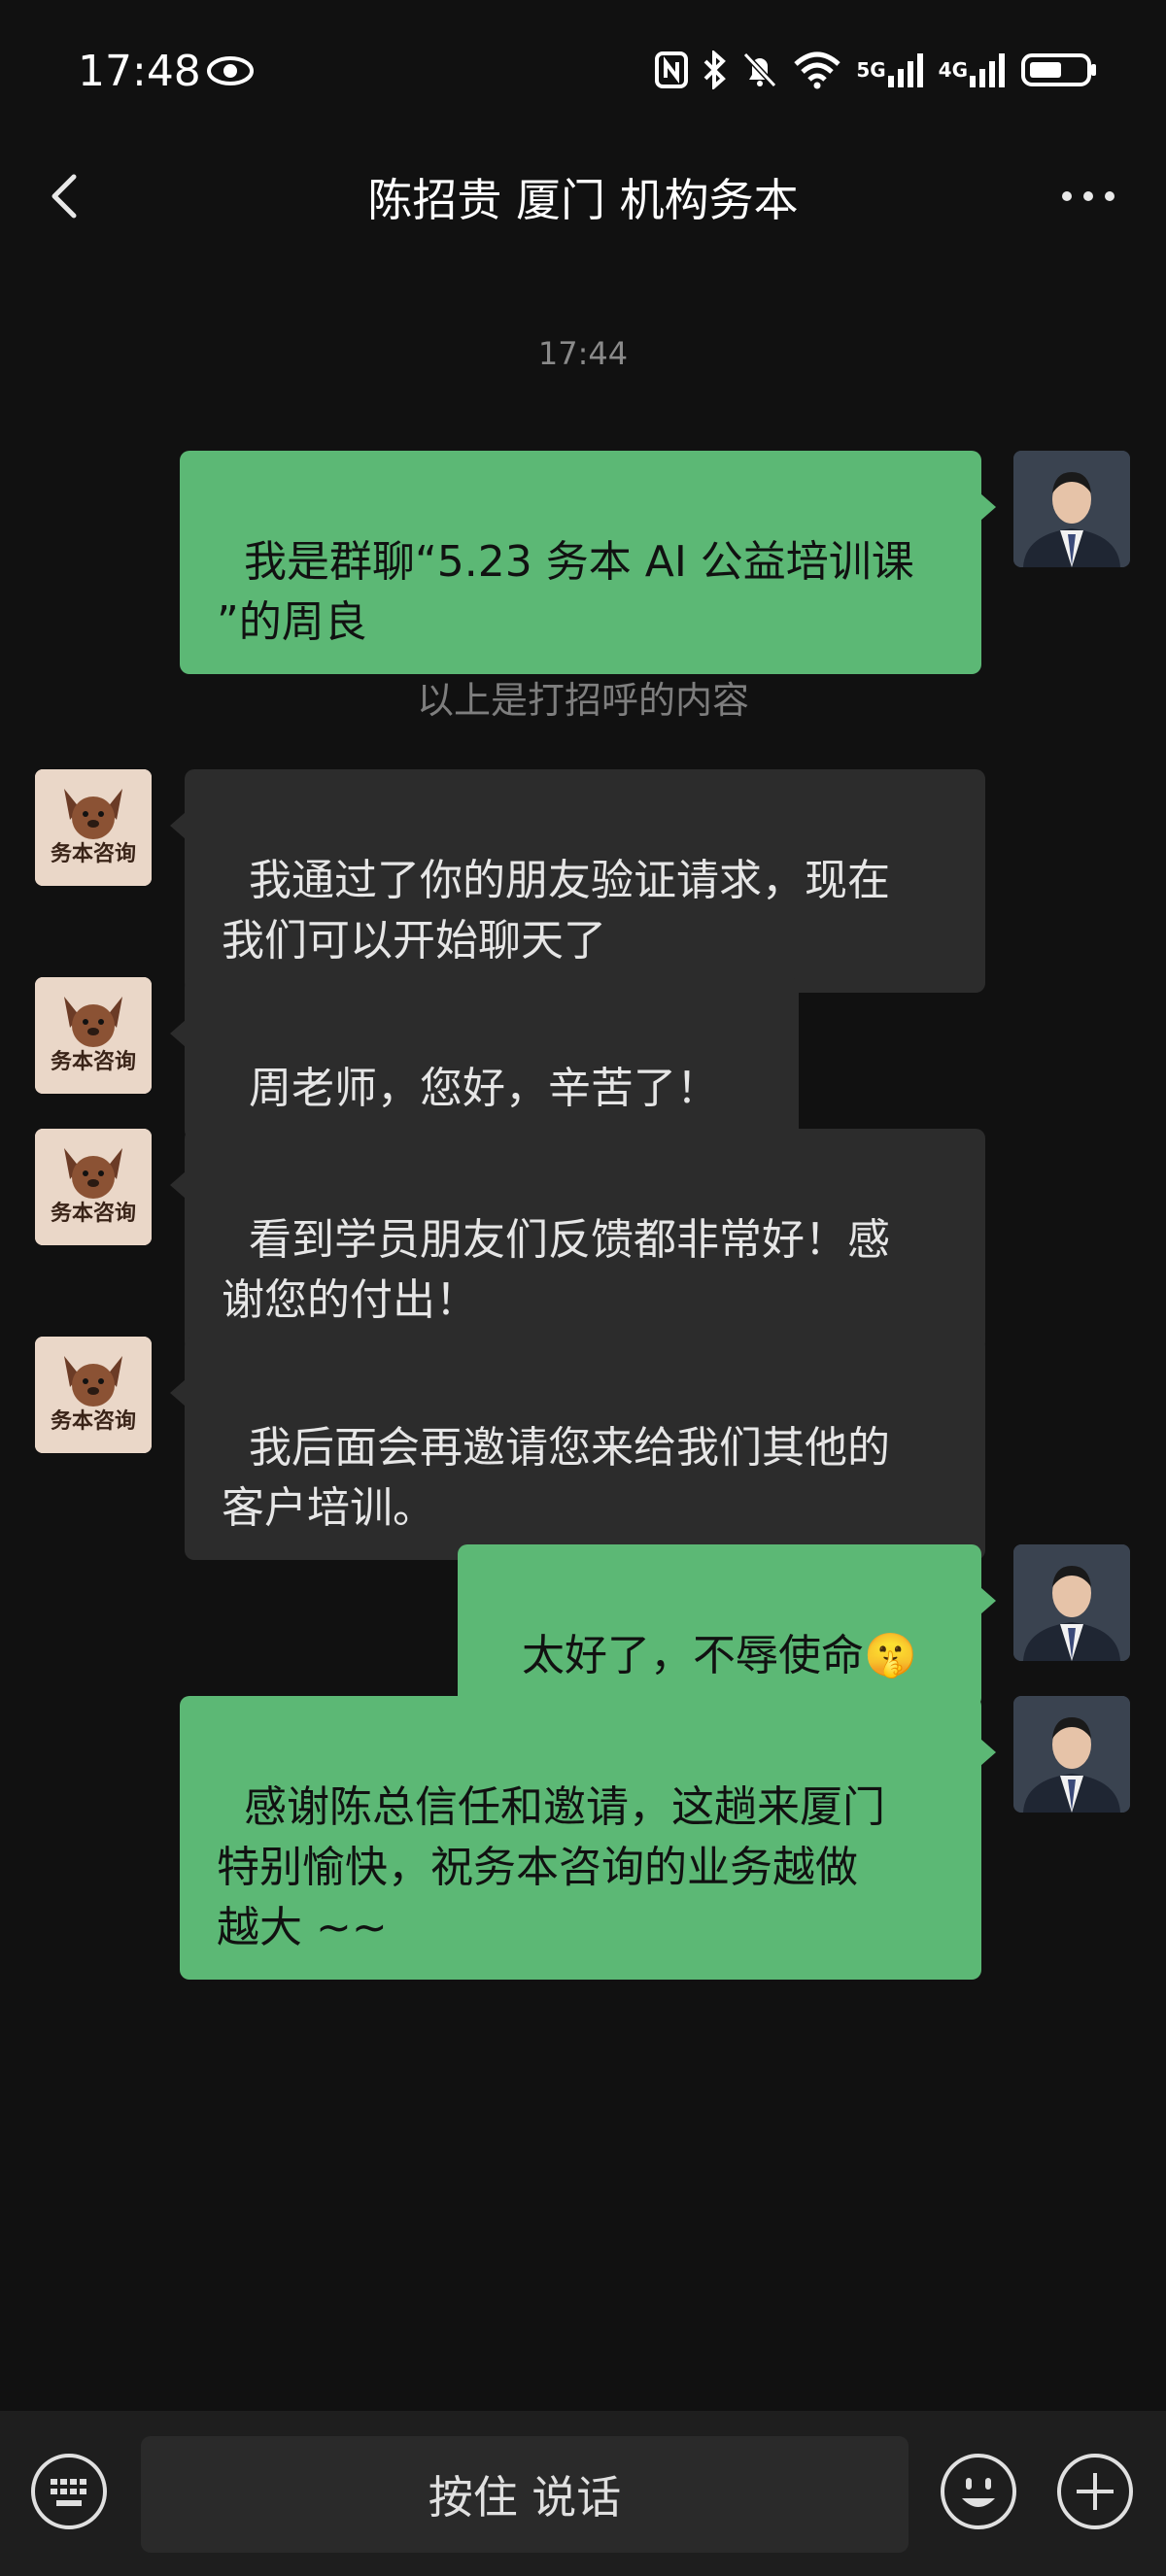  I want to click on message-bubble: 我后面会再邀请您来给我们其他的 客户培训。, so click(577, 1448).